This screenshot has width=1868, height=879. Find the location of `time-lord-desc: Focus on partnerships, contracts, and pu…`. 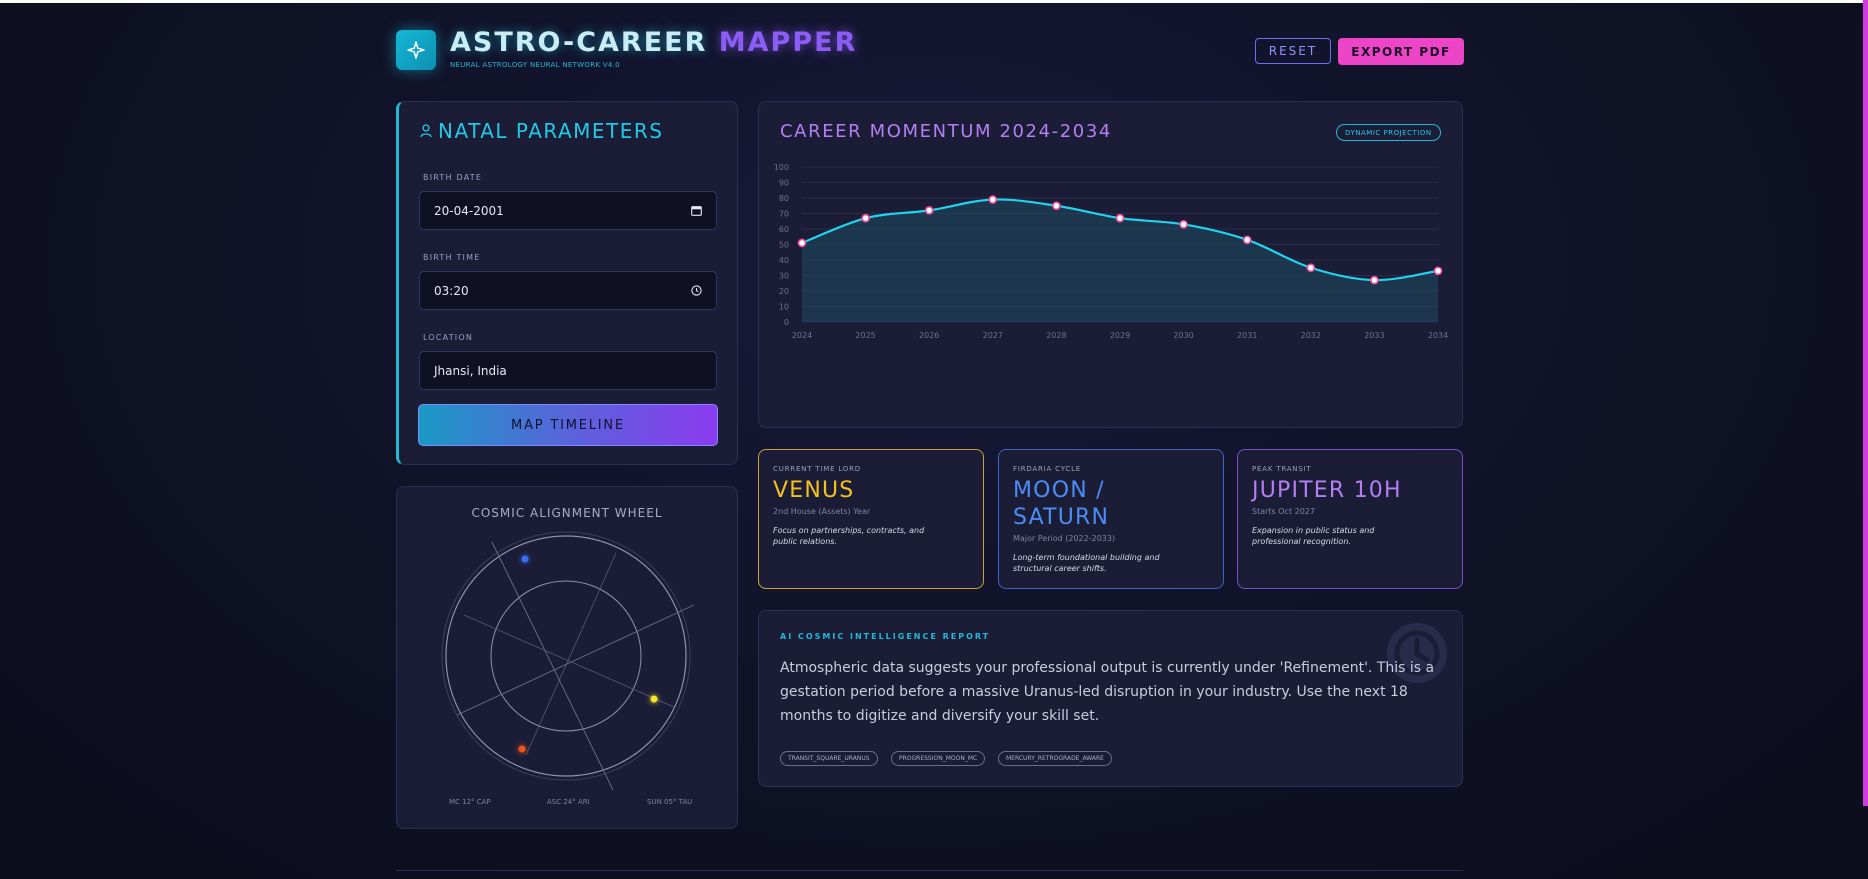

time-lord-desc: Focus on partnerships, contracts, and pu… is located at coordinates (849, 536).